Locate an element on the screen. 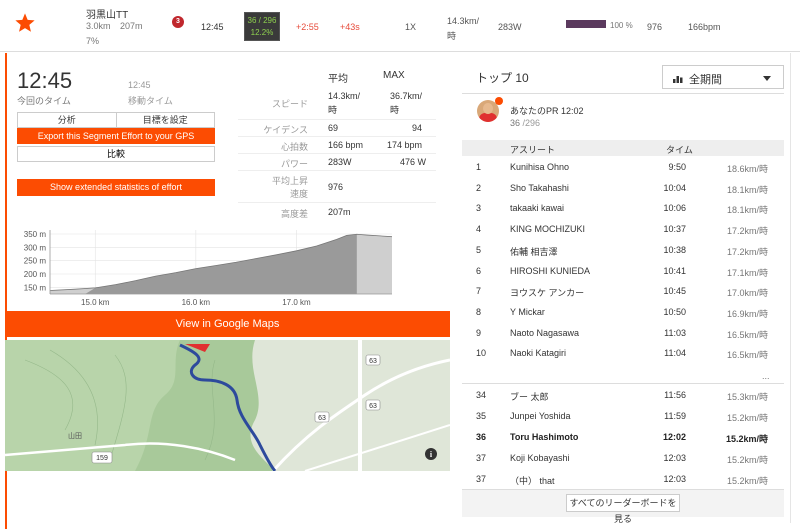 This screenshot has height=529, width=800. athlete-name: Junpei Yoshida is located at coordinates (540, 416).